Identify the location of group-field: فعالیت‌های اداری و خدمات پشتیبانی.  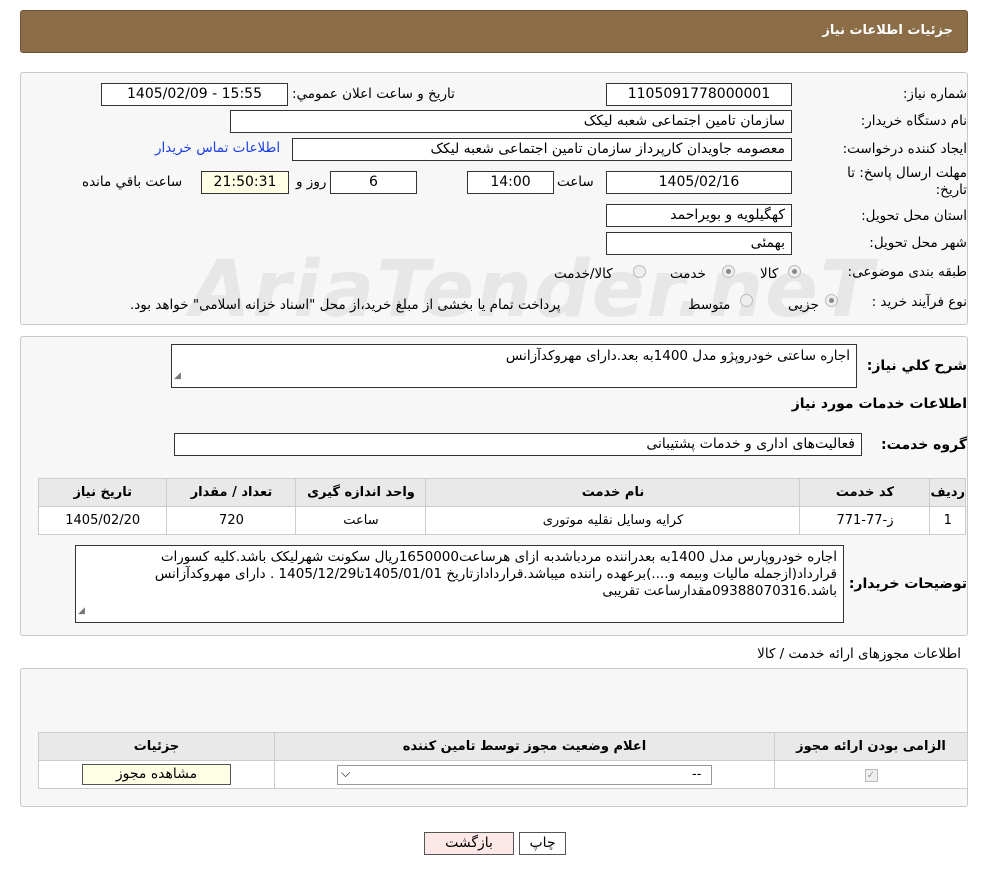
(518, 444).